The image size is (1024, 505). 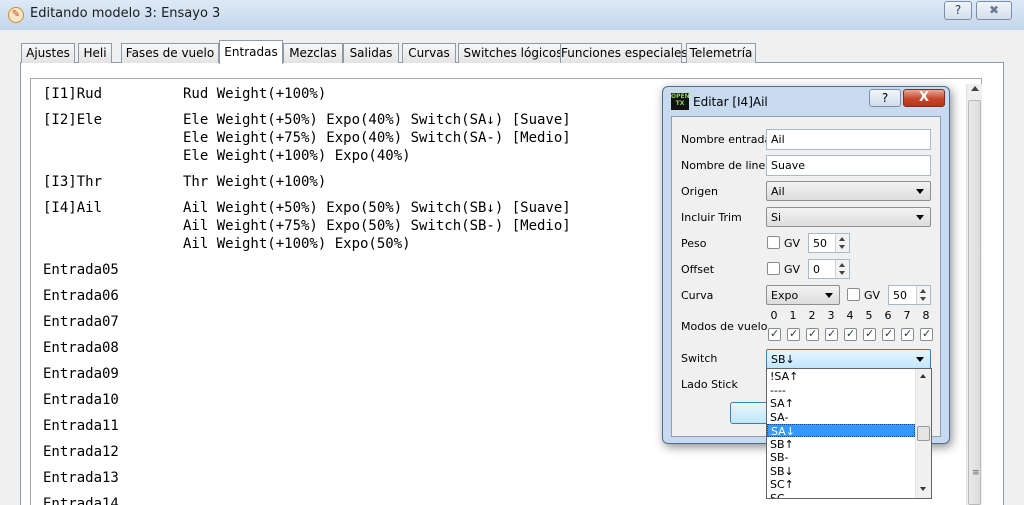 What do you see at coordinates (251, 52) in the screenshot?
I see `tab-4: Entradas` at bounding box center [251, 52].